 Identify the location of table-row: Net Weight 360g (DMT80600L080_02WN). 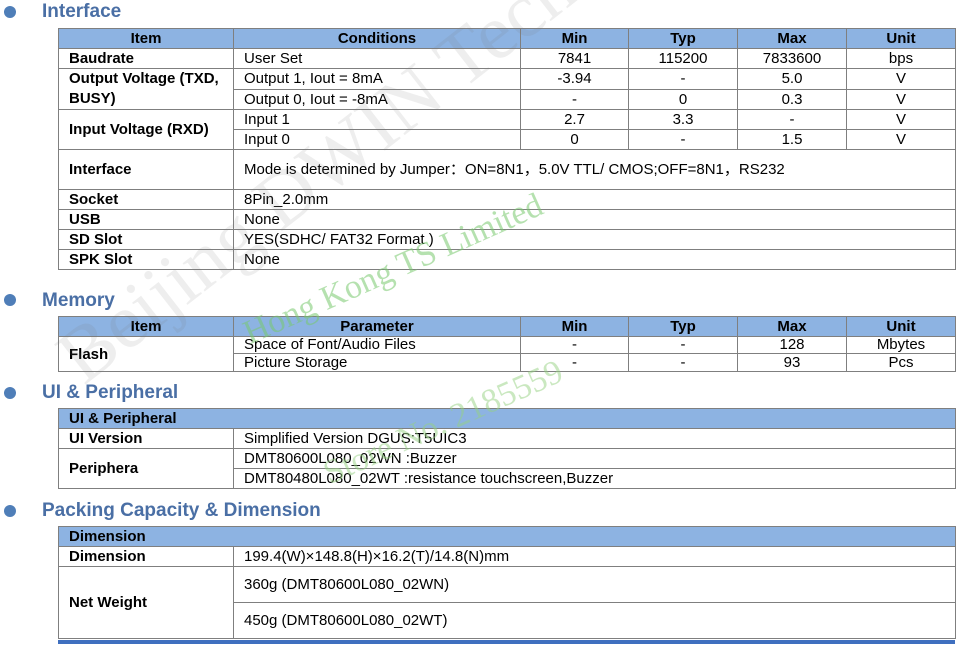
(507, 602).